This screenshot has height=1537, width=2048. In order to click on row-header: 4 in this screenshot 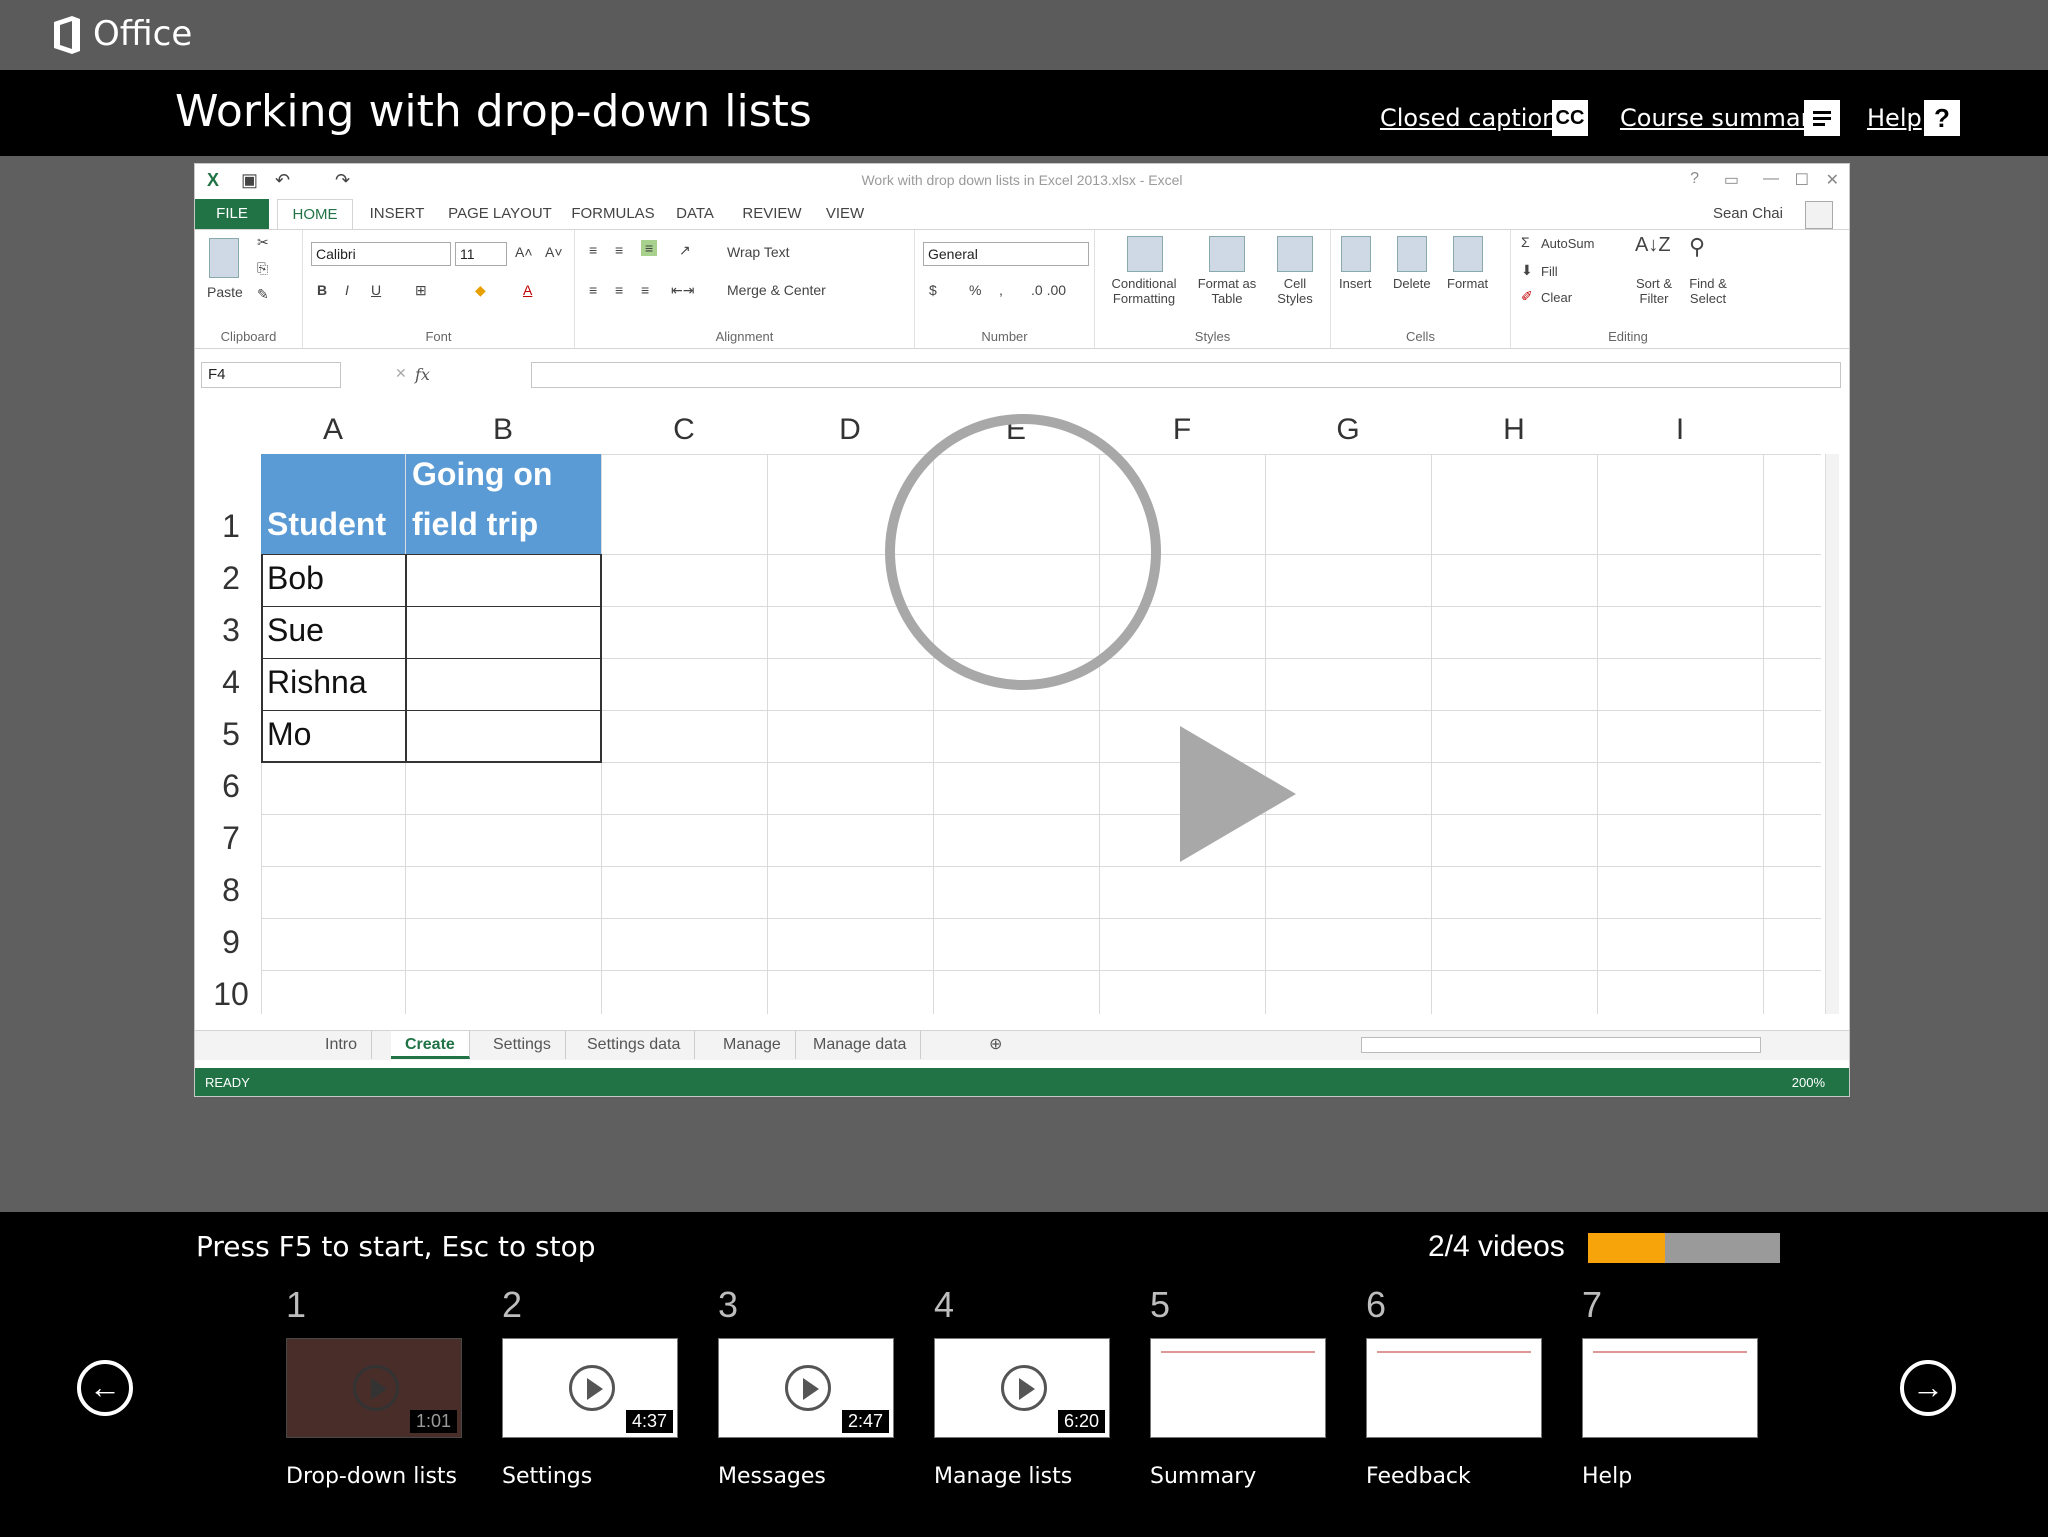, I will do `click(231, 682)`.